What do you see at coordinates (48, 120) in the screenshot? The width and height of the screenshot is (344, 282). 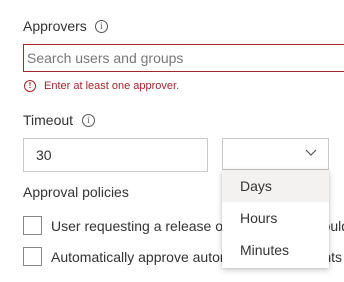 I see `timeout-label: Timeout` at bounding box center [48, 120].